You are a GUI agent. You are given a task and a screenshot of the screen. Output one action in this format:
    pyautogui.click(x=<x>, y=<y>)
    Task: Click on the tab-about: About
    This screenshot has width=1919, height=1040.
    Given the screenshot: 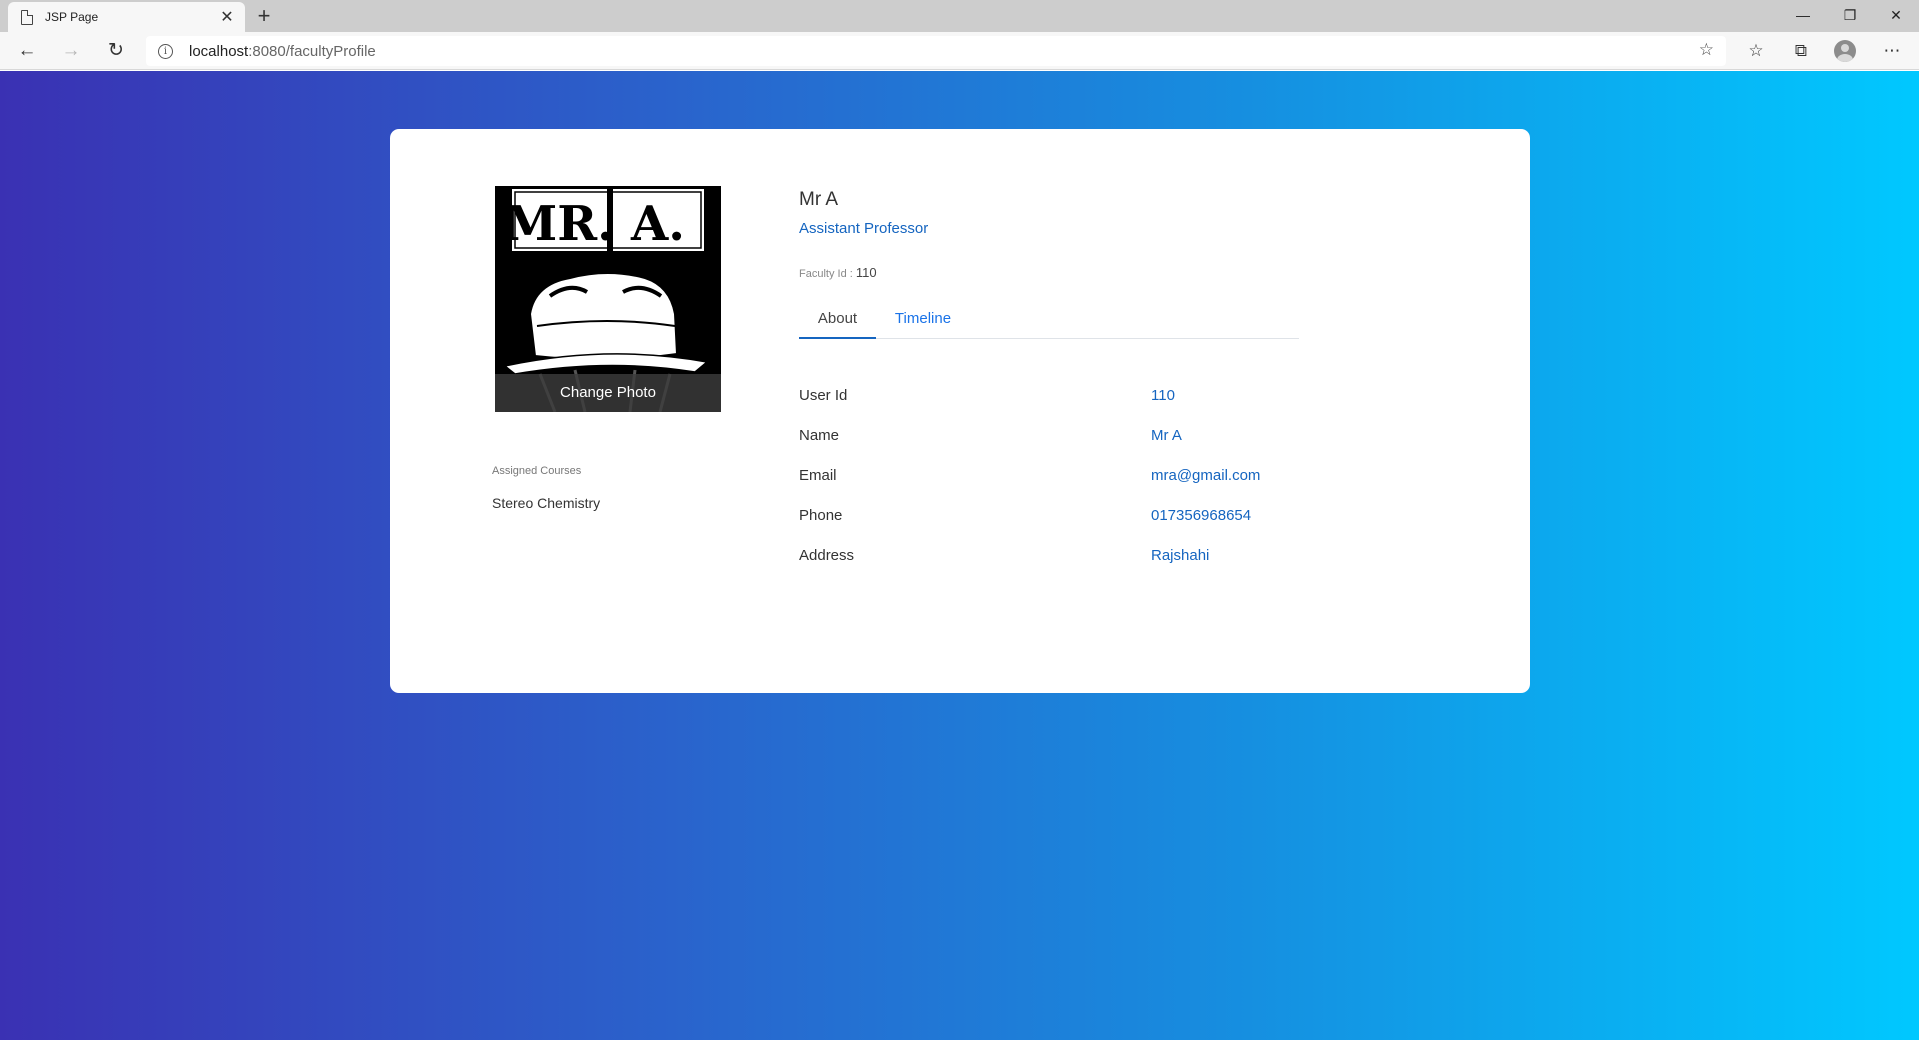 What is the action you would take?
    pyautogui.click(x=837, y=322)
    